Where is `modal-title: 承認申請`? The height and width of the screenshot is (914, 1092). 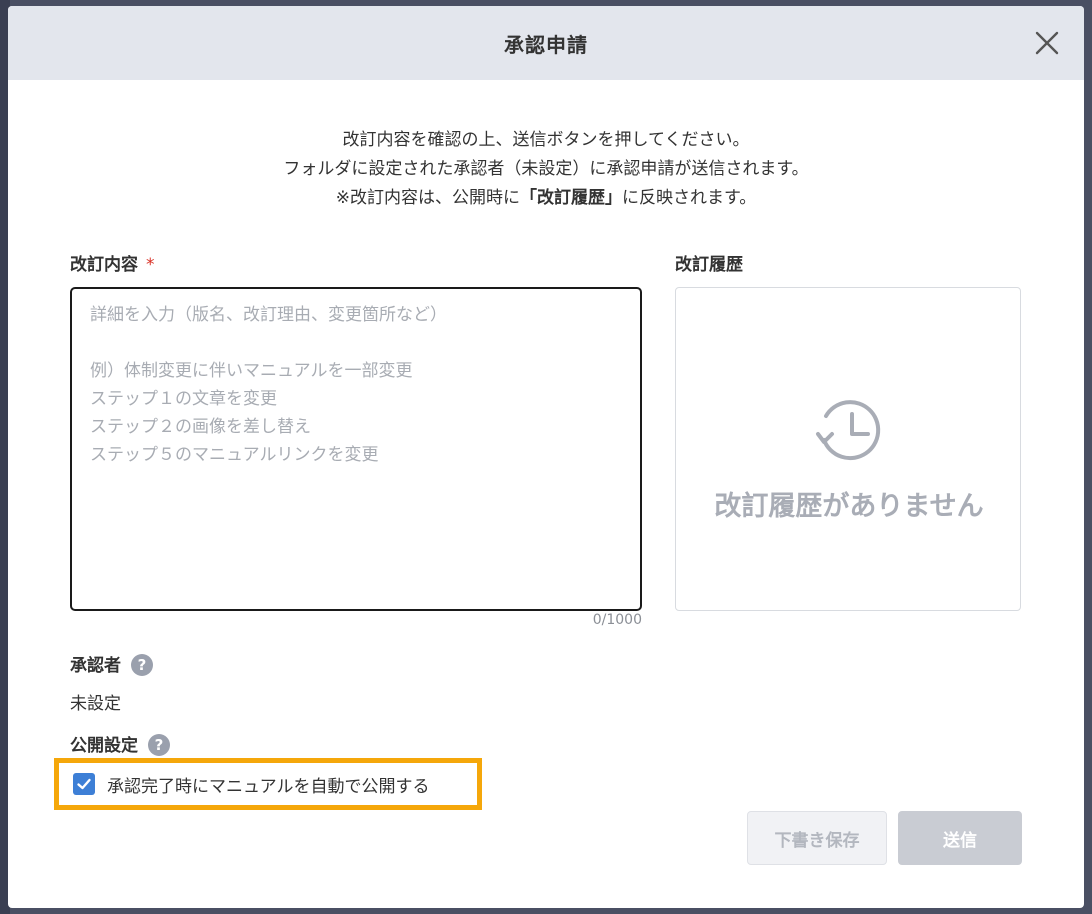 modal-title: 承認申請 is located at coordinates (546, 44).